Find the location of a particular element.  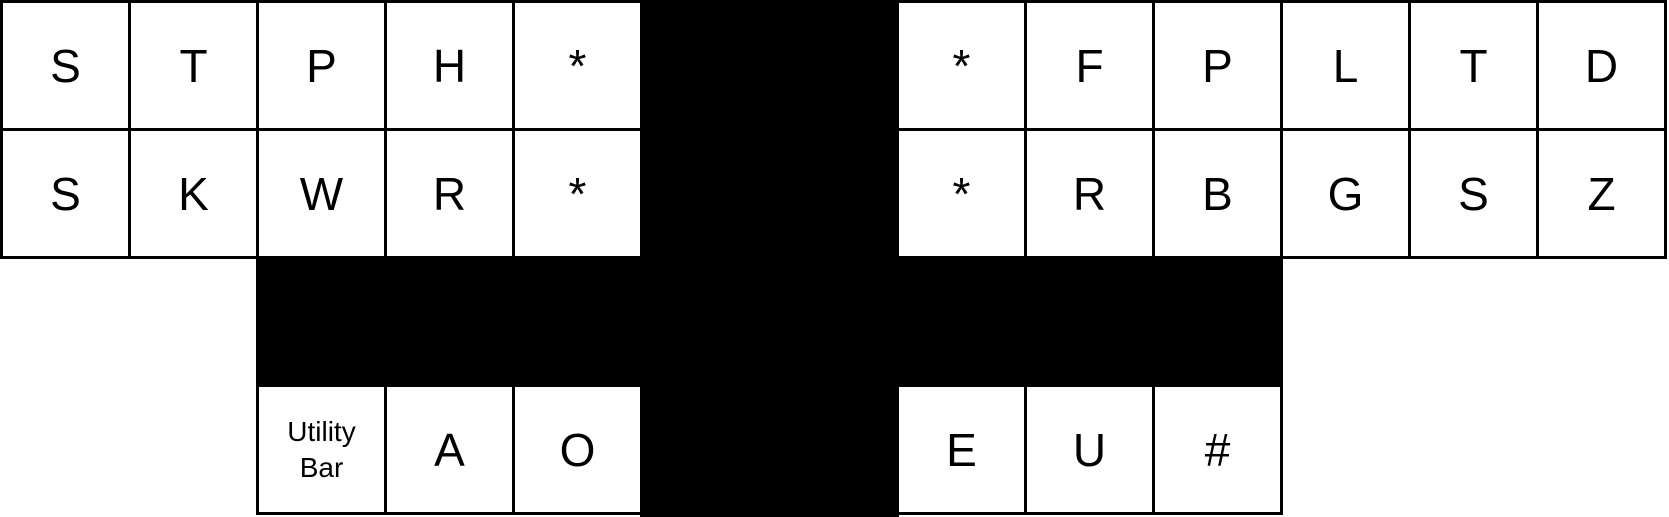

utility-label-line2: Bar is located at coordinates (321, 467).